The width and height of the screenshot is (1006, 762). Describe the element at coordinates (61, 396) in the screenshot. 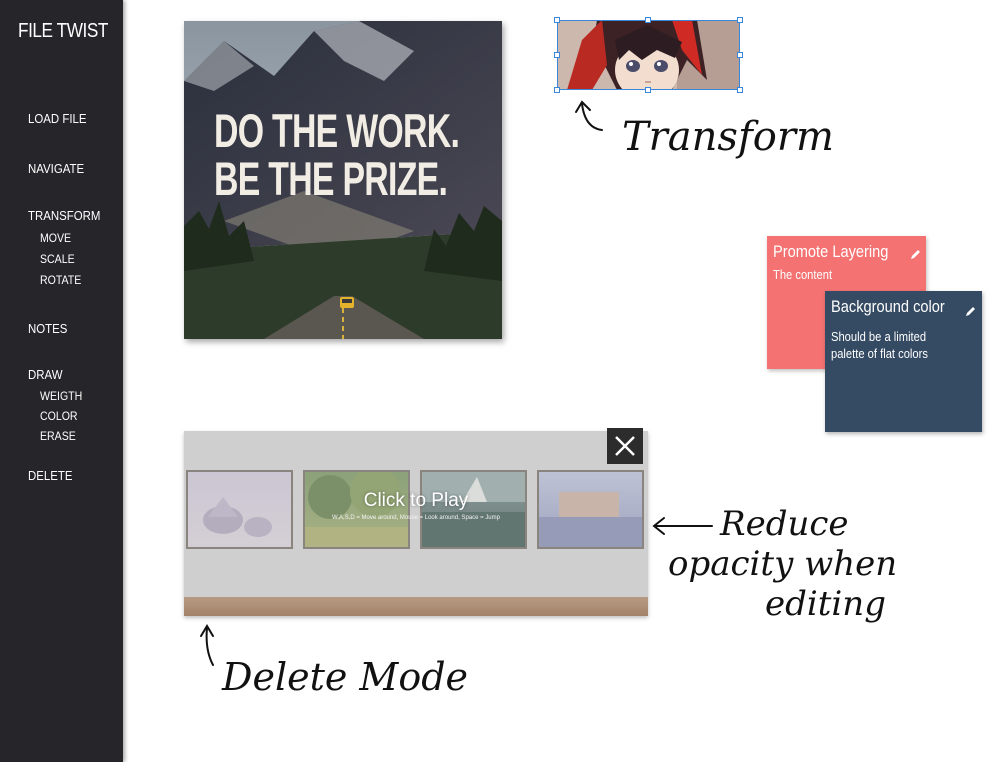

I see `menu-draw-weight: WEIGTH` at that location.